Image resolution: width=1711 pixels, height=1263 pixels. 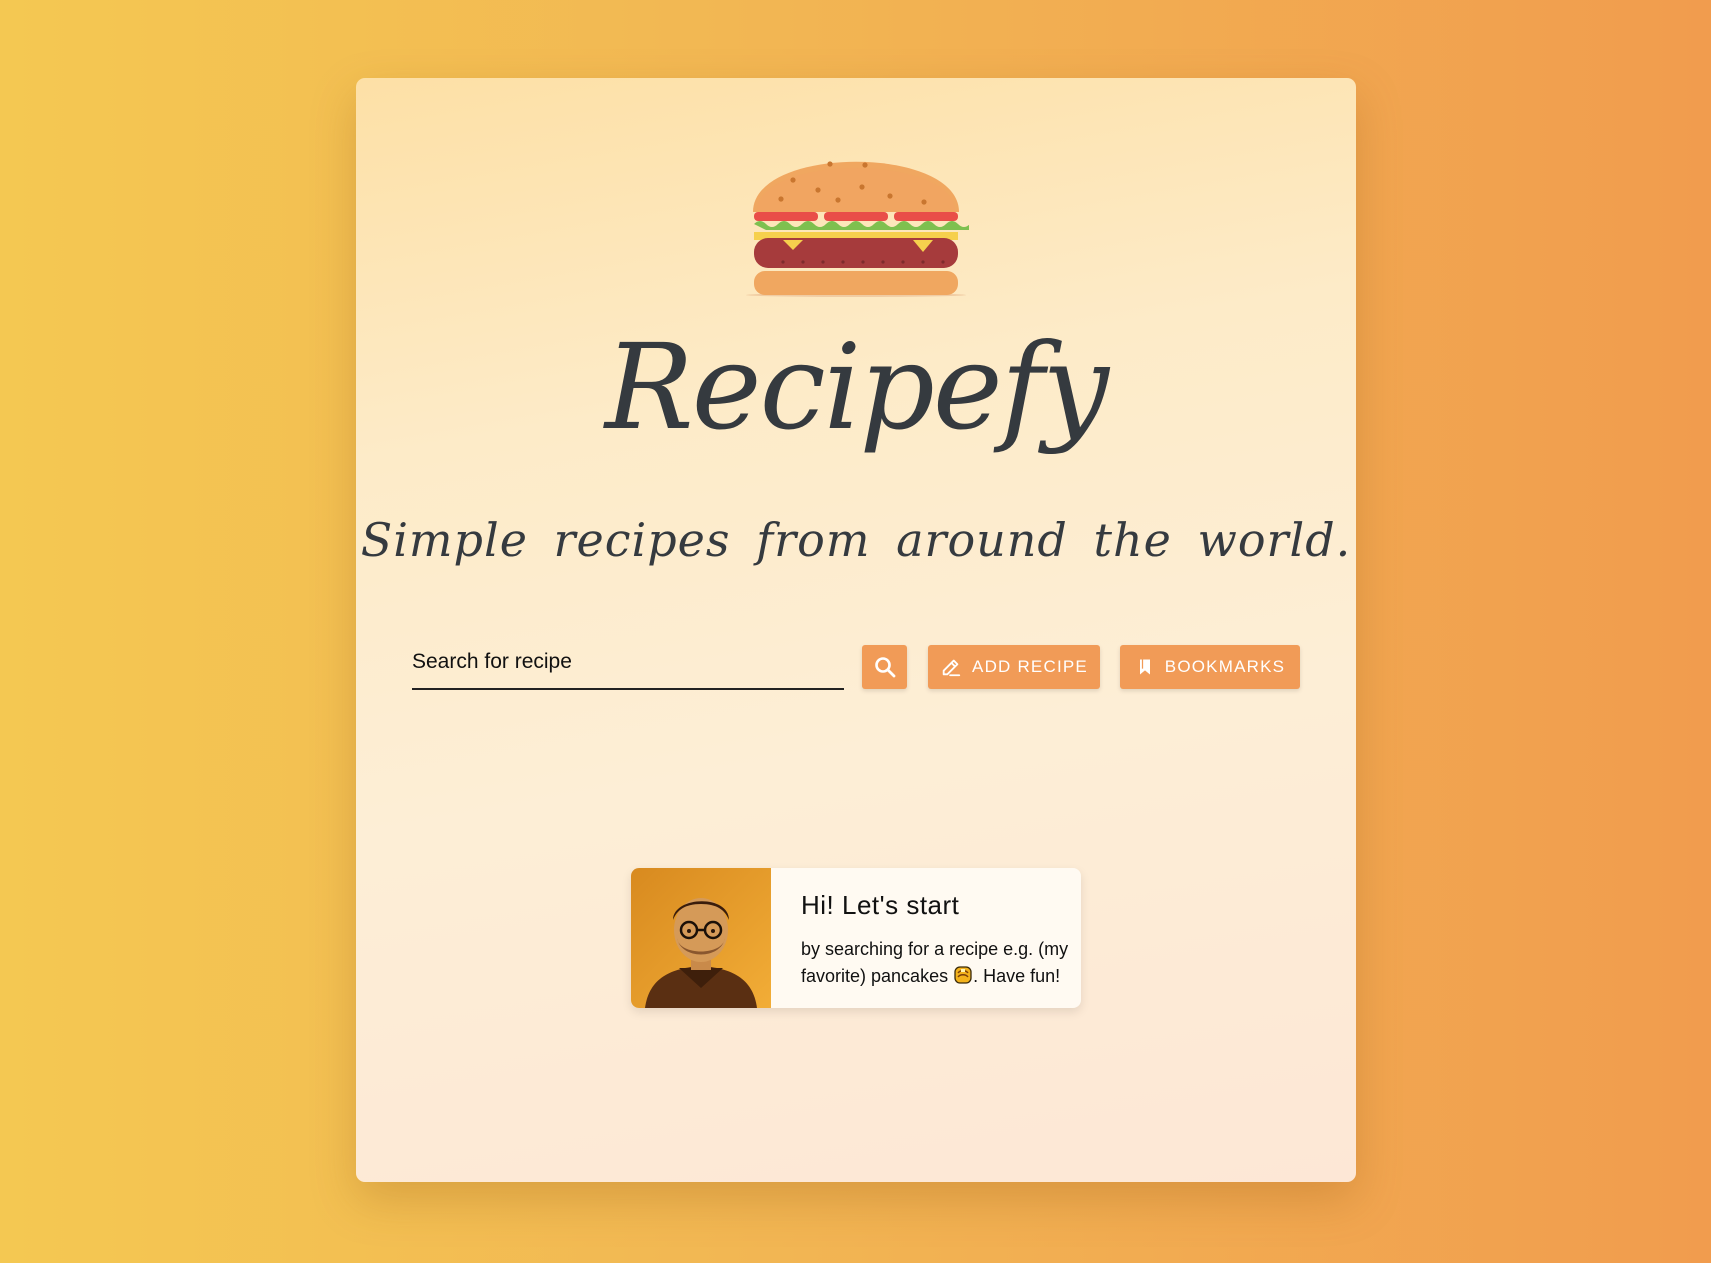 I want to click on add-recipe-button: ADD RECIPE, so click(x=1014, y=667).